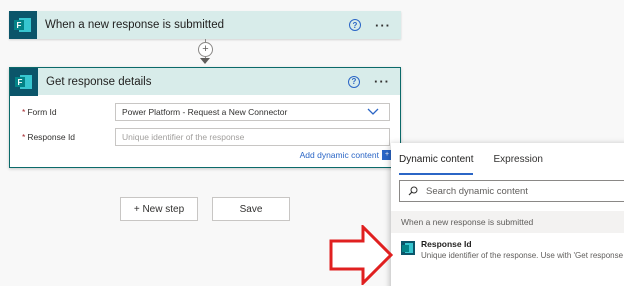  What do you see at coordinates (205, 61) in the screenshot?
I see `arrow-down-icon` at bounding box center [205, 61].